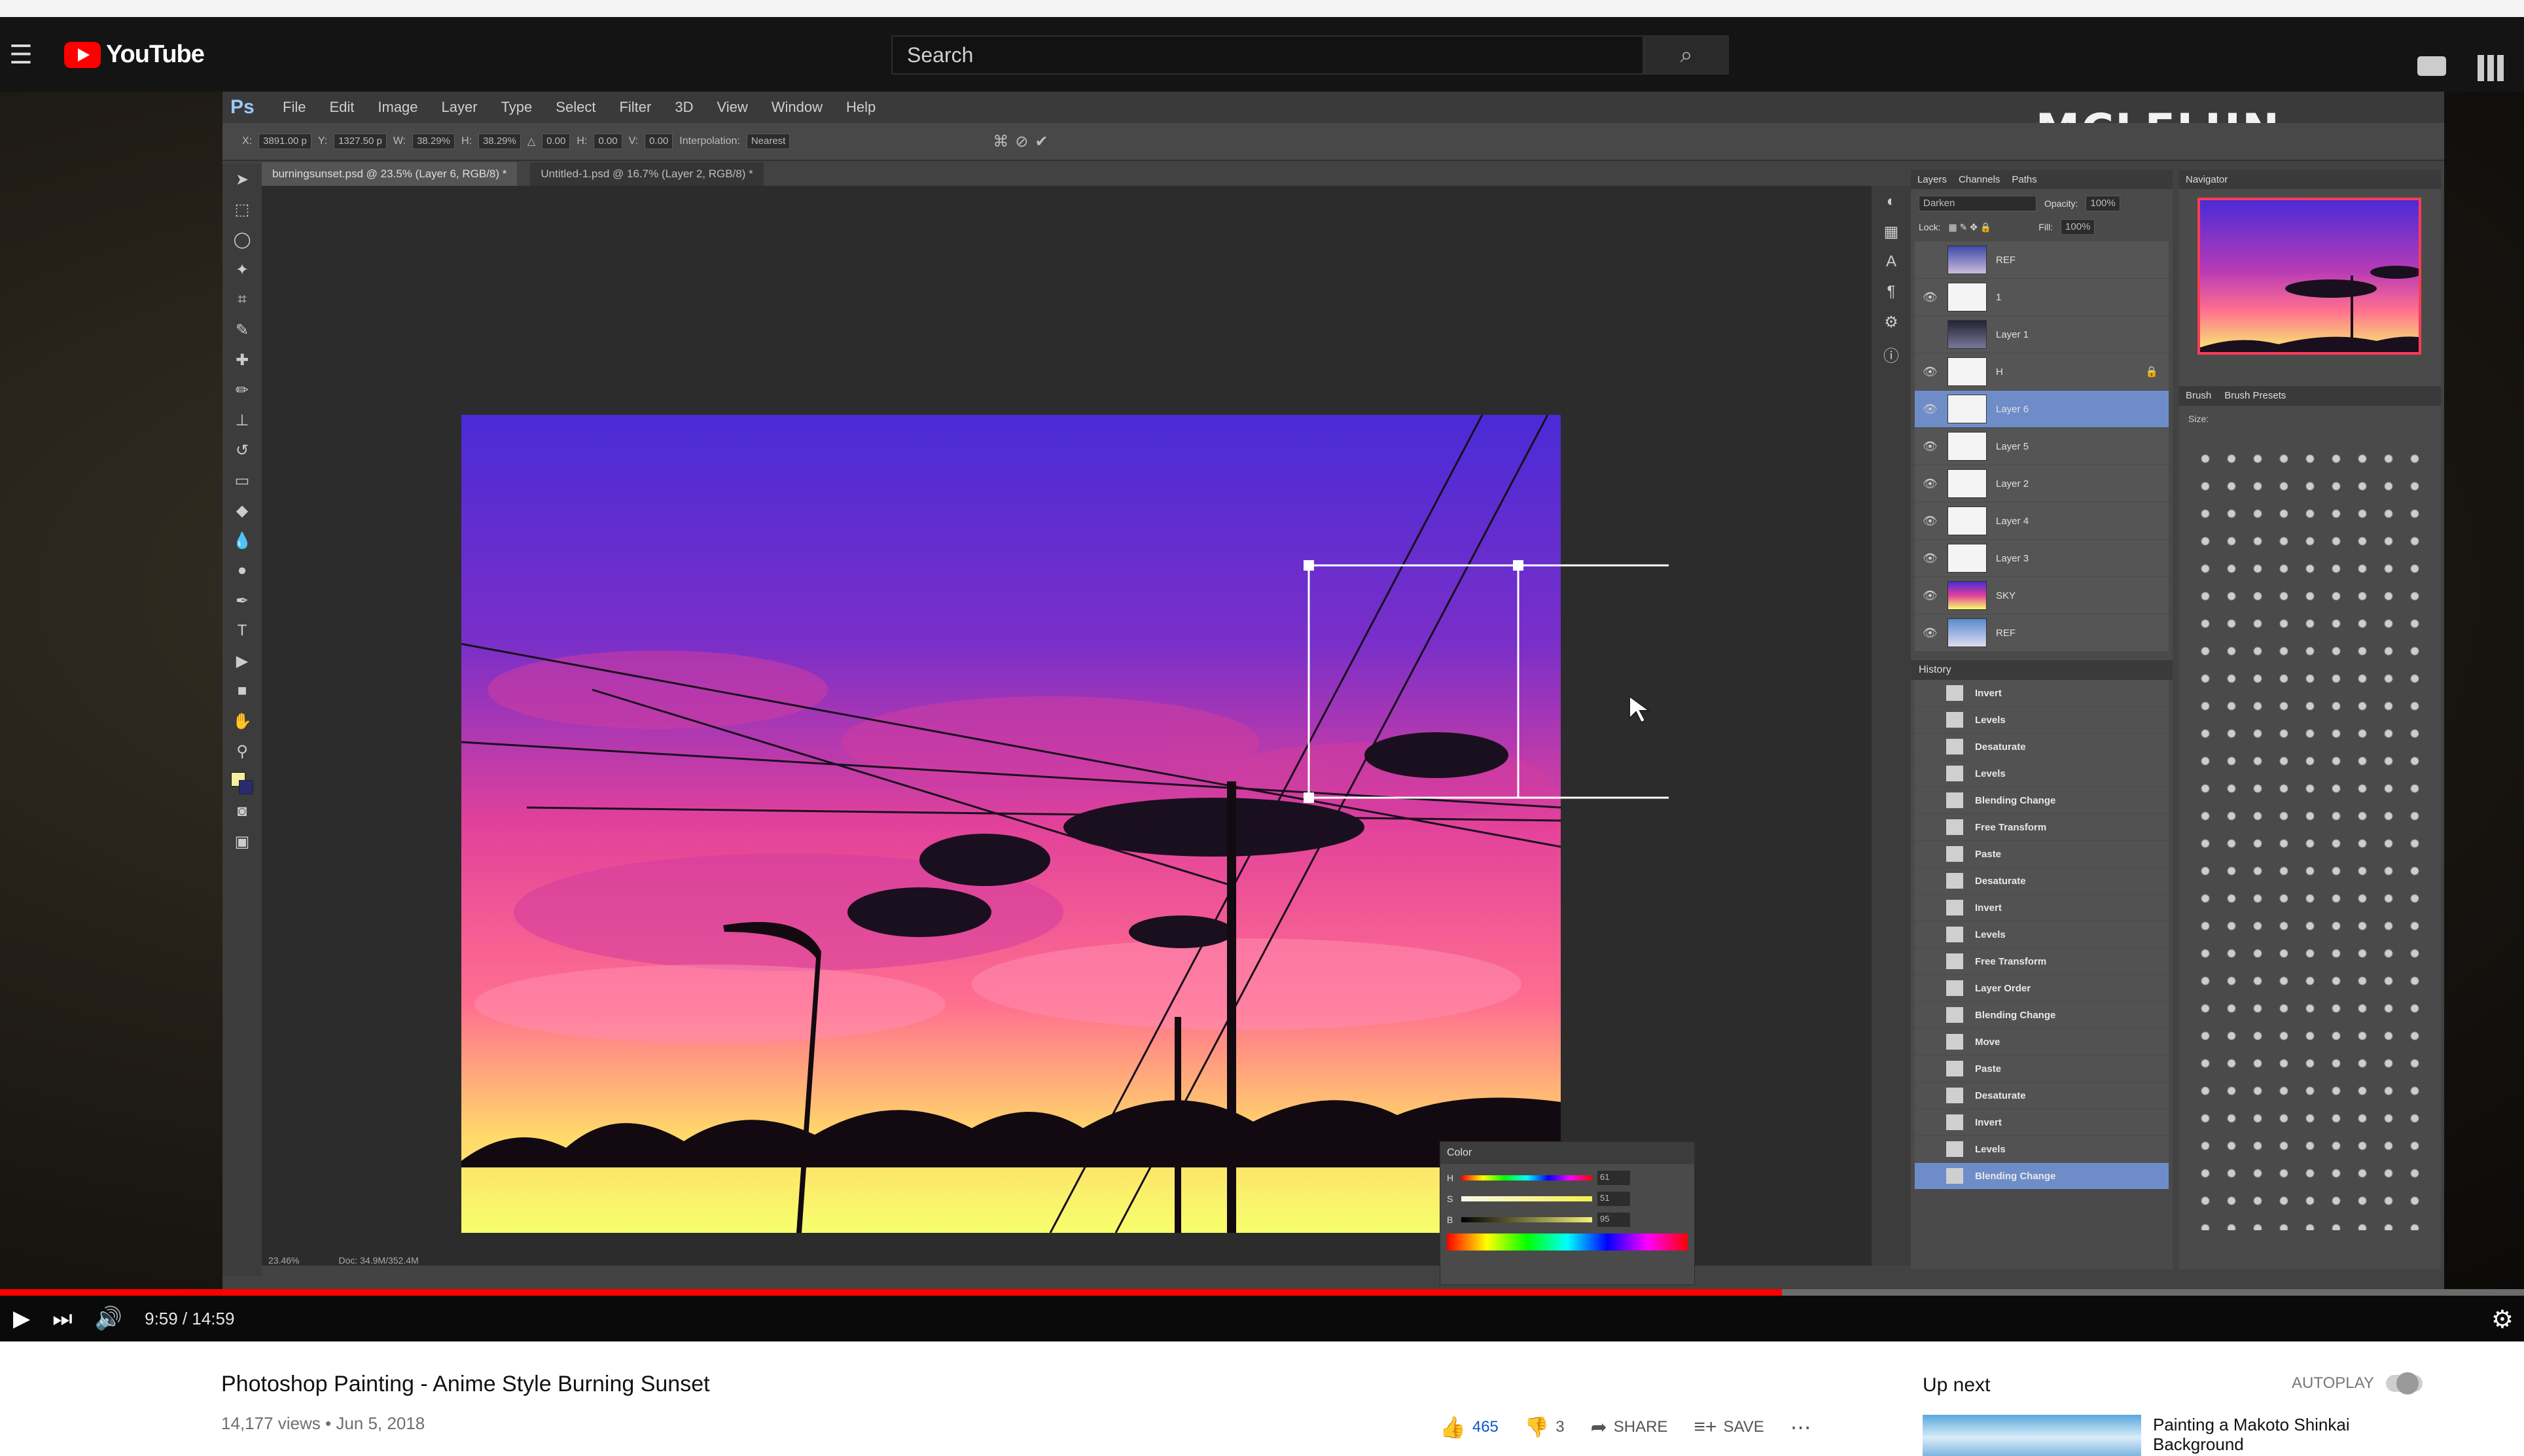 The height and width of the screenshot is (1456, 2524). Describe the element at coordinates (1687, 55) in the screenshot. I see `search-button: ⌕` at that location.